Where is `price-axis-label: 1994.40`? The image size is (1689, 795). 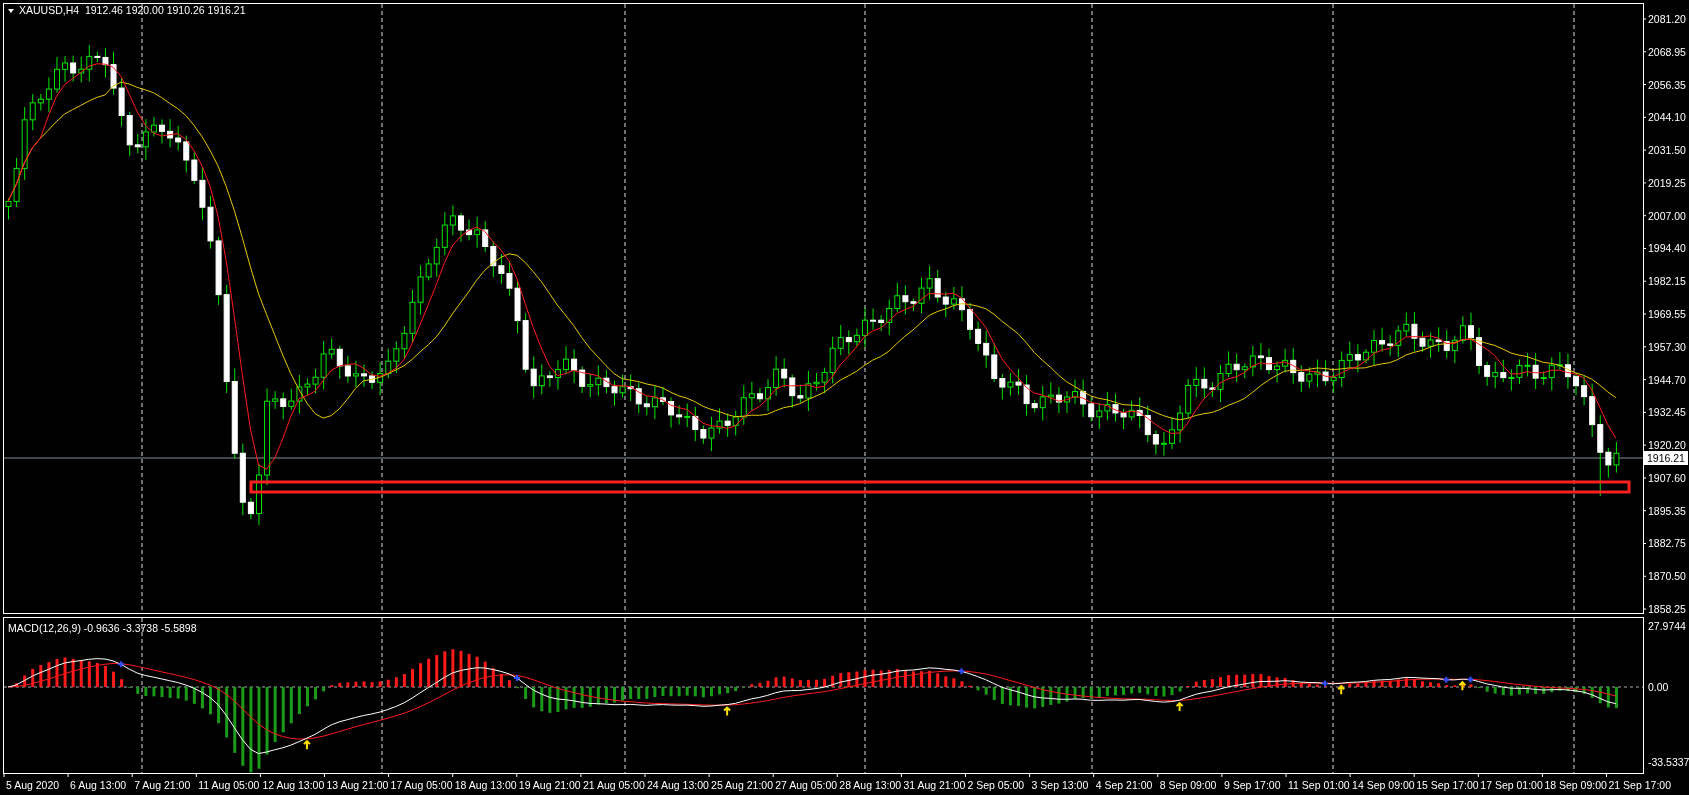 price-axis-label: 1994.40 is located at coordinates (1667, 248).